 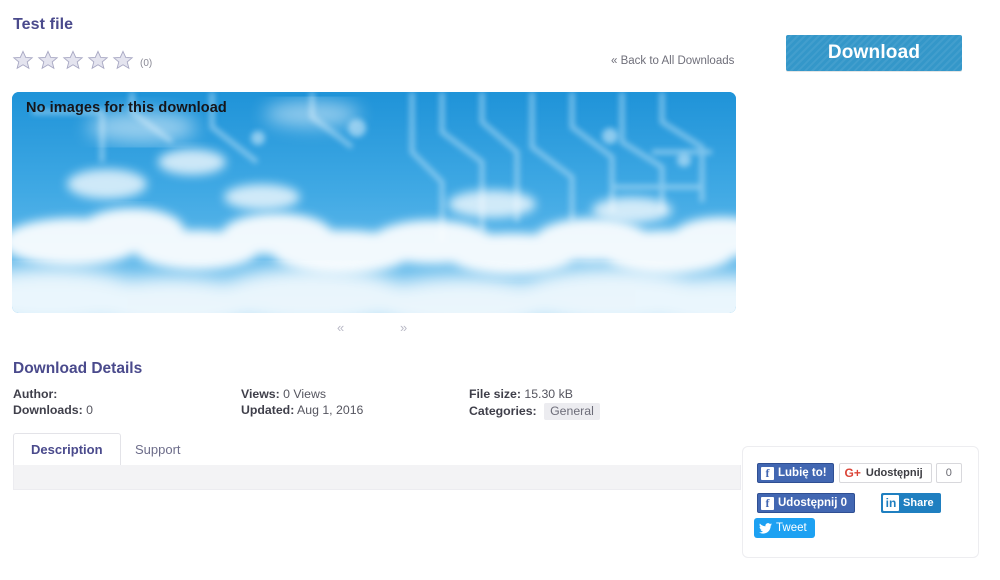 I want to click on detail-file-size: File size: 15.30 kB, so click(x=606, y=394).